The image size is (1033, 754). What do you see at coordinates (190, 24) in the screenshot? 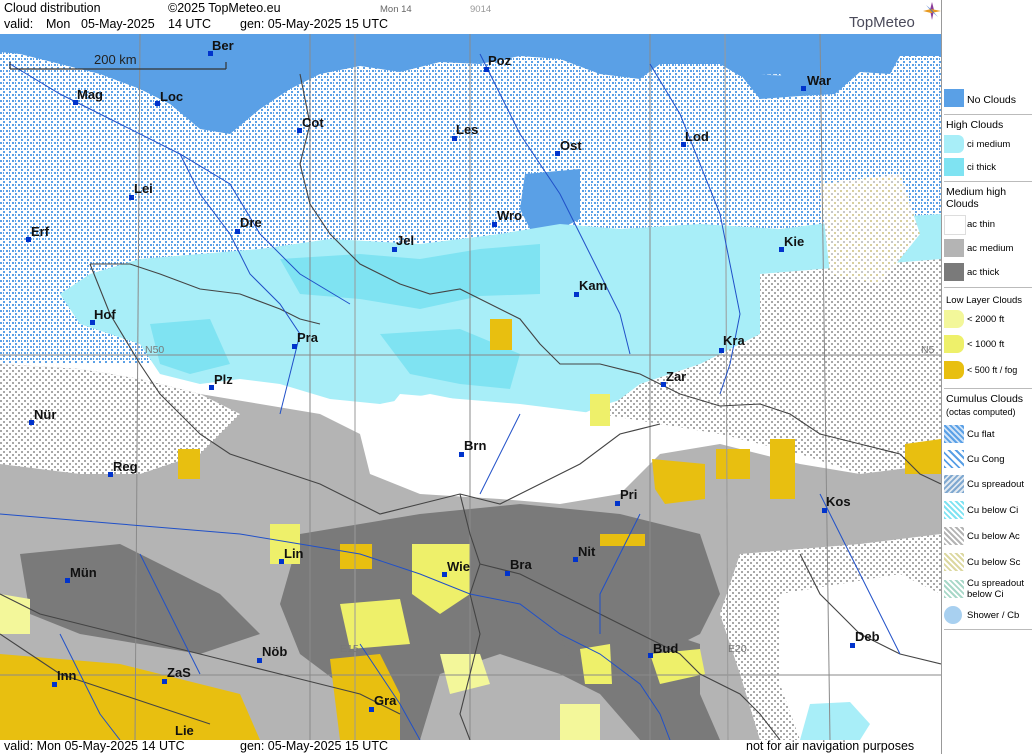
I see `valid-time: 14 UTC` at bounding box center [190, 24].